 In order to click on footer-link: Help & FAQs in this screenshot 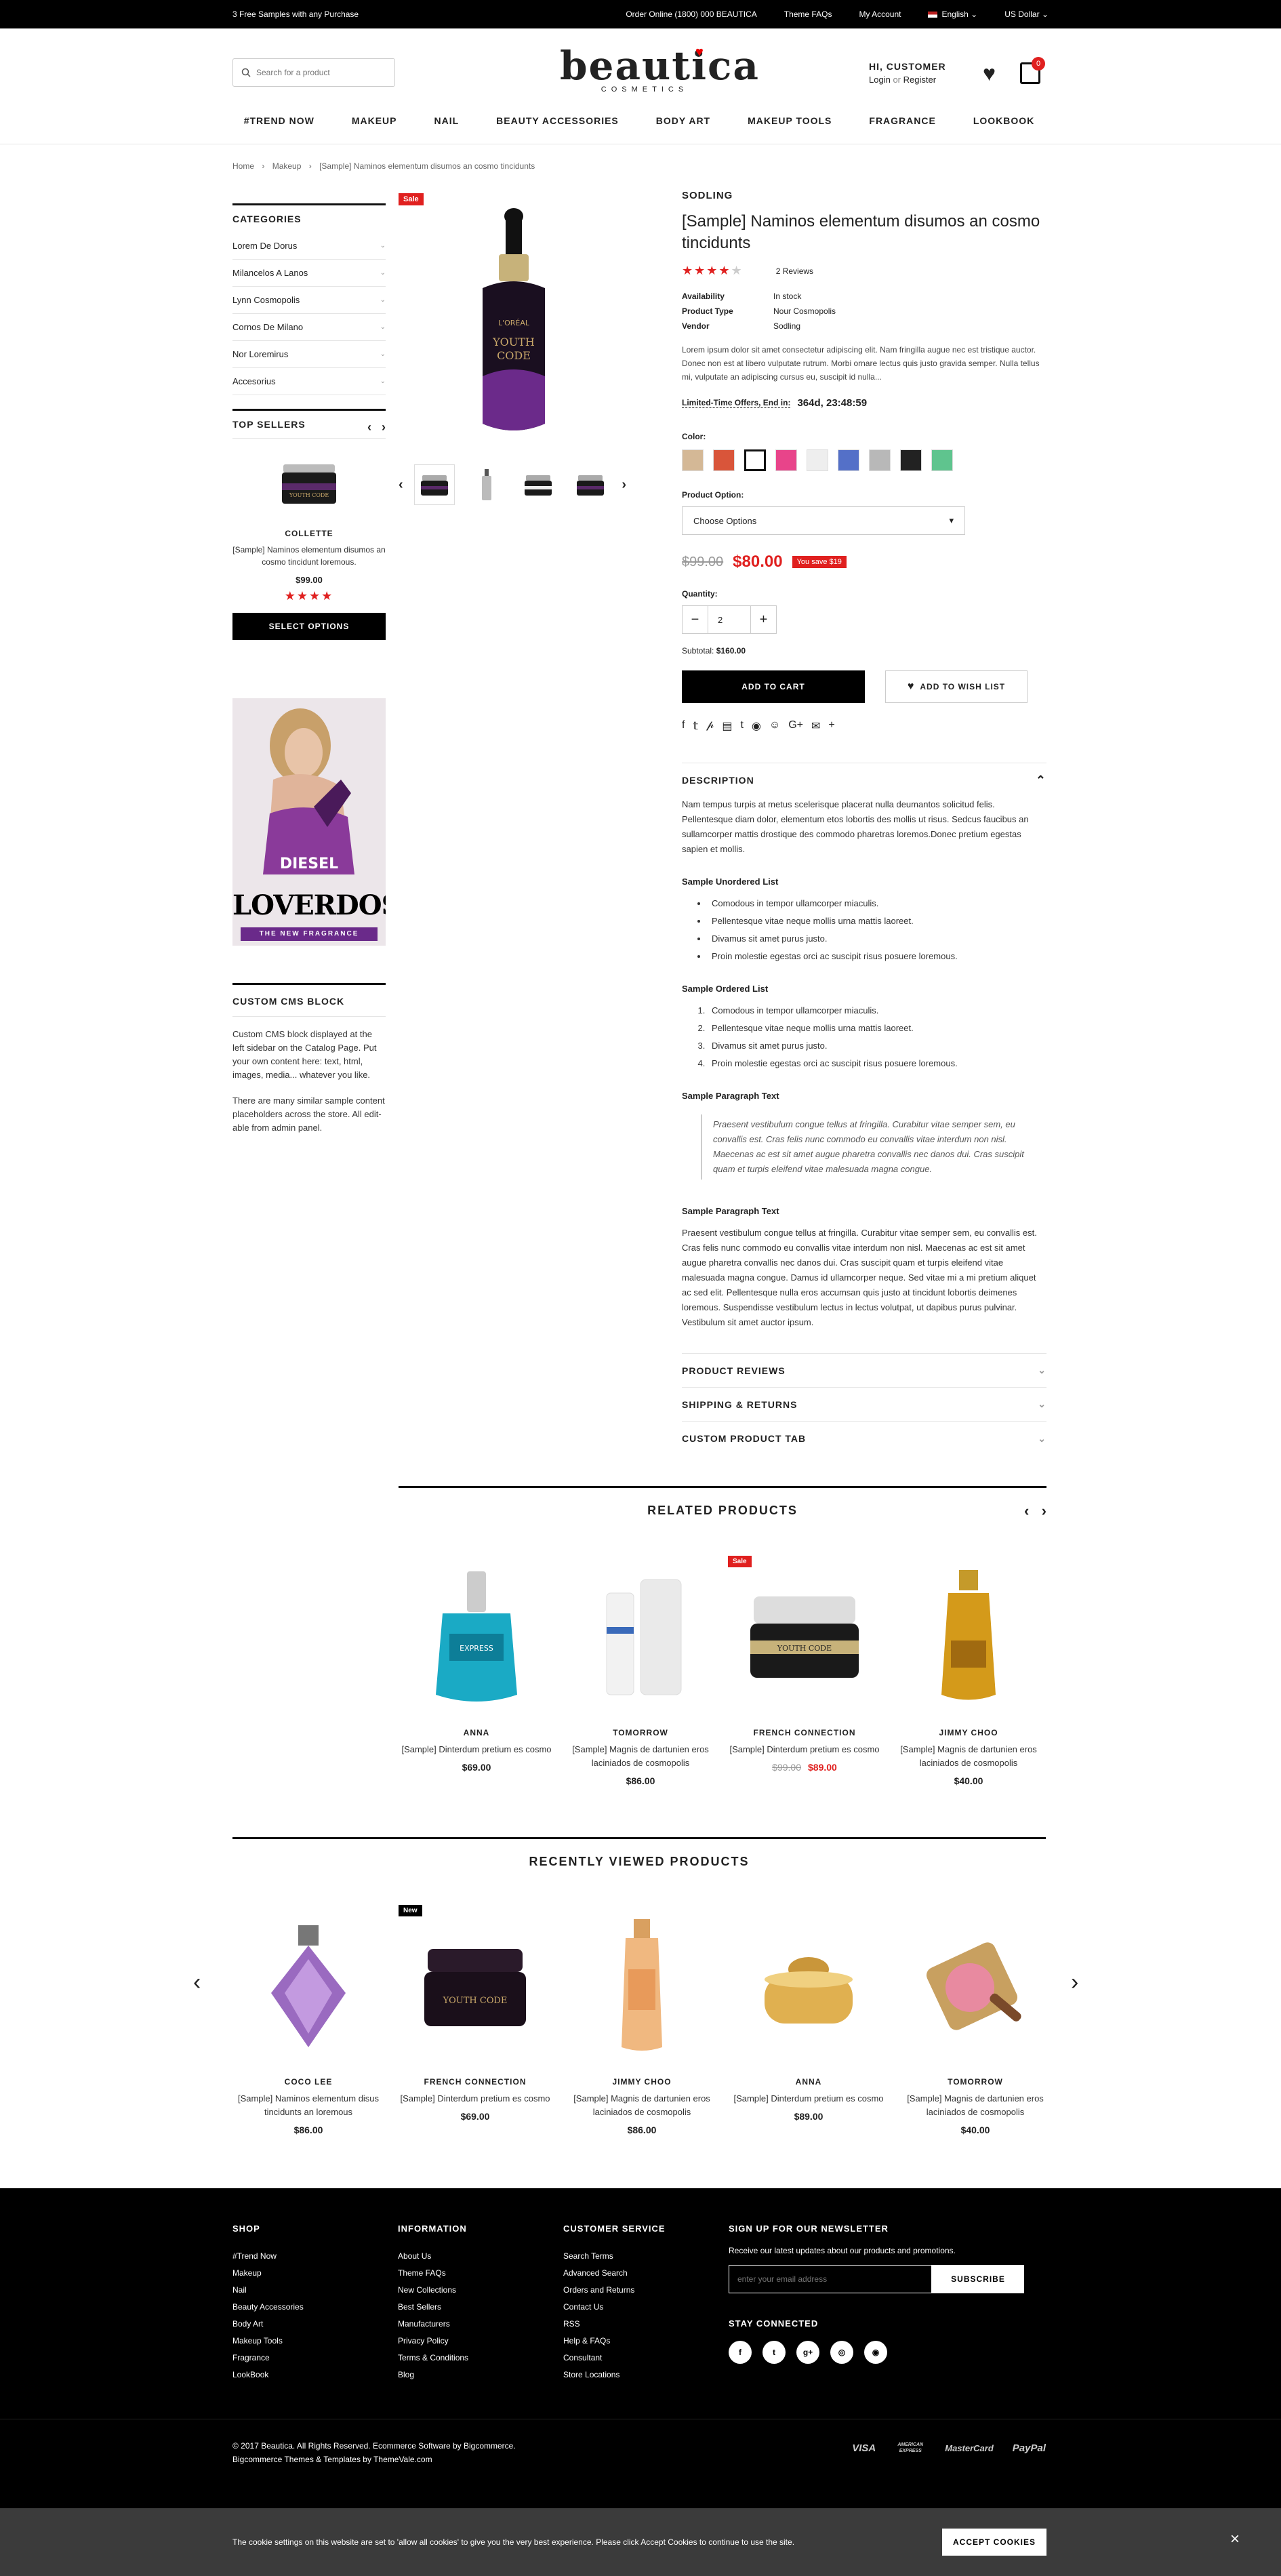, I will do `click(615, 2341)`.